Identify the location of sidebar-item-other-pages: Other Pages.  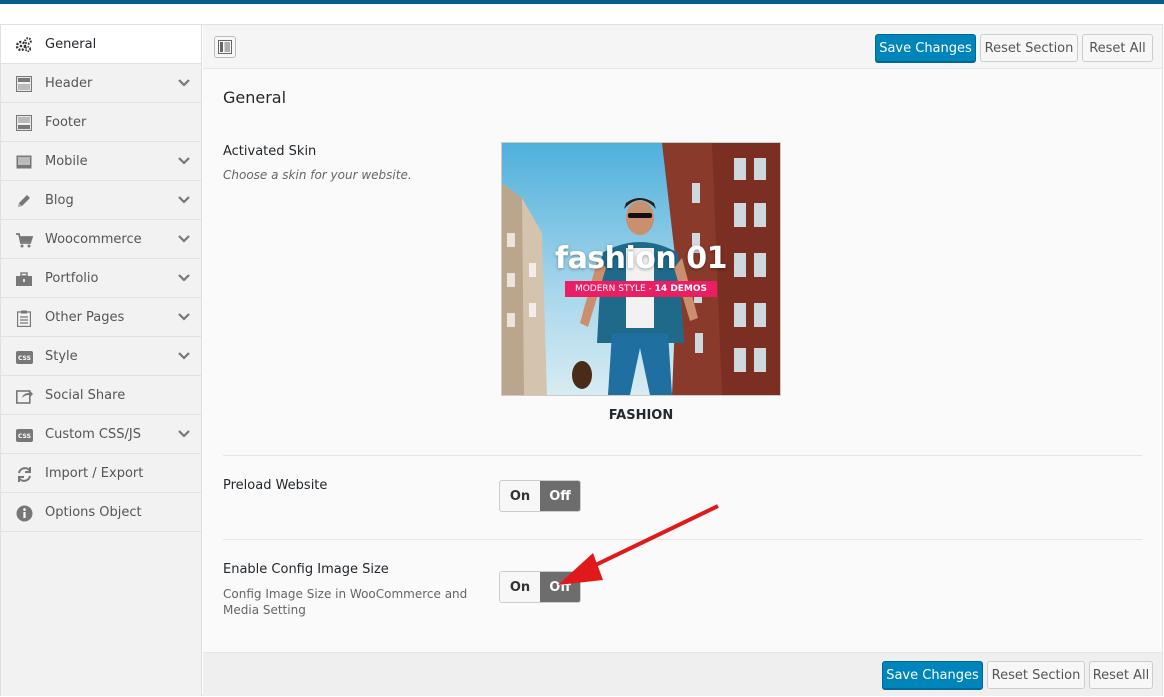
(101, 317).